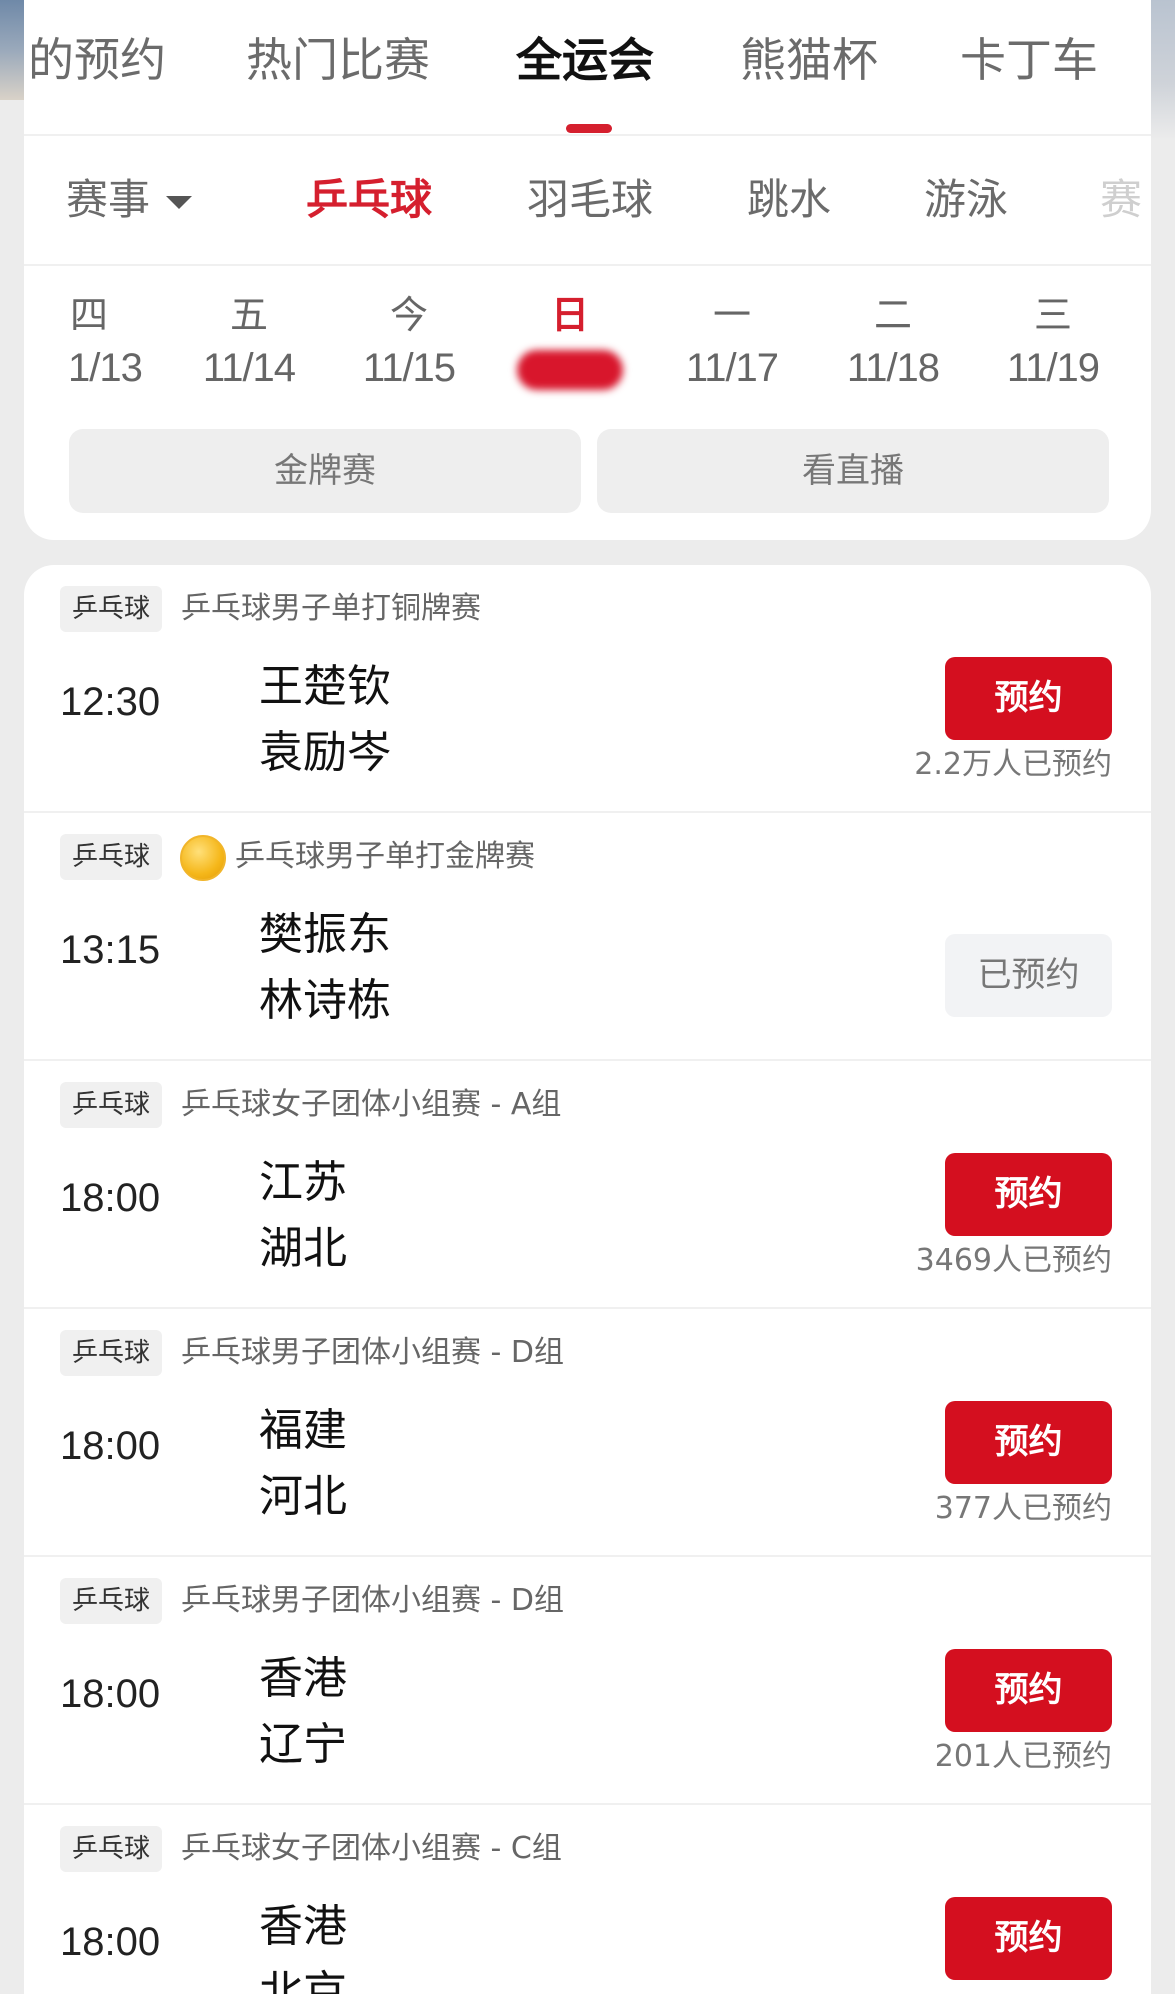  Describe the element at coordinates (97, 60) in the screenshot. I see `tab-my-bookings: 的预约` at that location.